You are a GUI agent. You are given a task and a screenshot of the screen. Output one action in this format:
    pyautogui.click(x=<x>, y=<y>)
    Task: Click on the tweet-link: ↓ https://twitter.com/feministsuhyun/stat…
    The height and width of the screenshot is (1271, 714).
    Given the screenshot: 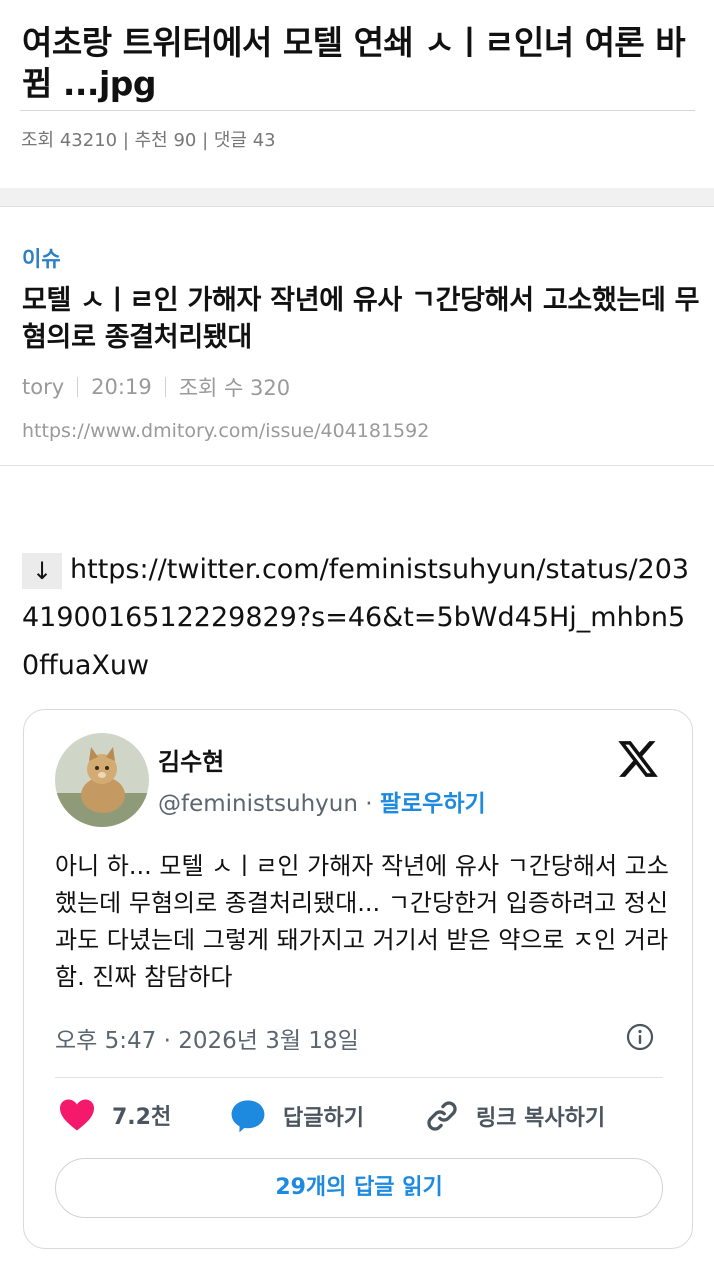 What is the action you would take?
    pyautogui.click(x=362, y=618)
    